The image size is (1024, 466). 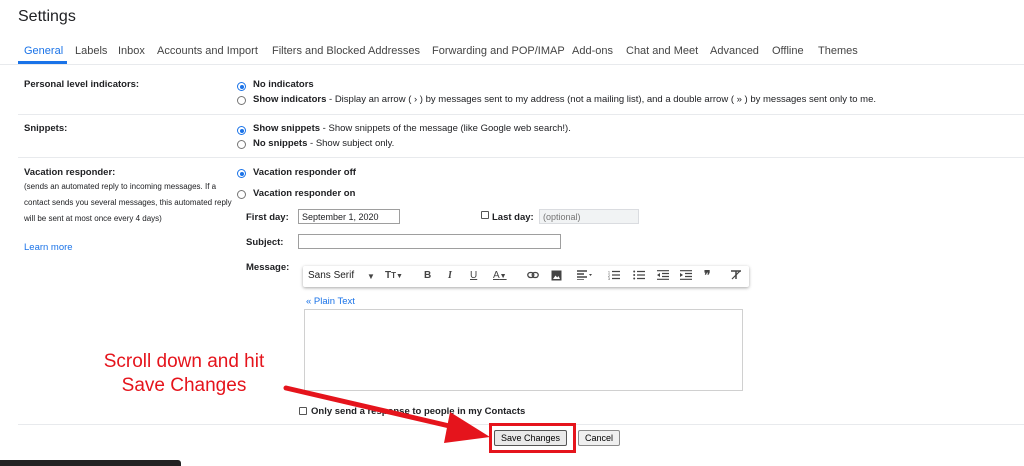 What do you see at coordinates (48, 247) in the screenshot?
I see `learn-more-link: Learn more` at bounding box center [48, 247].